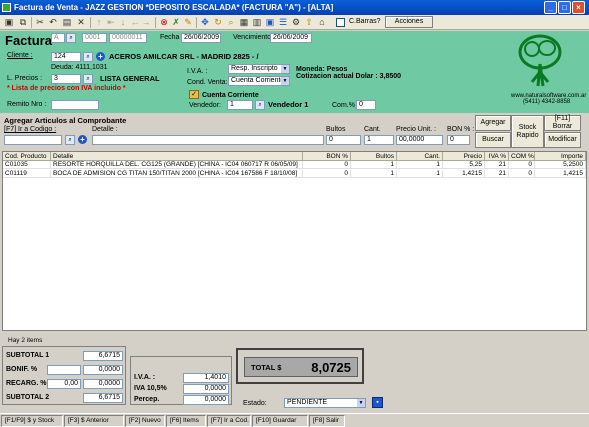  Describe the element at coordinates (560, 165) in the screenshot. I see `table-cell: 5,2500` at that location.